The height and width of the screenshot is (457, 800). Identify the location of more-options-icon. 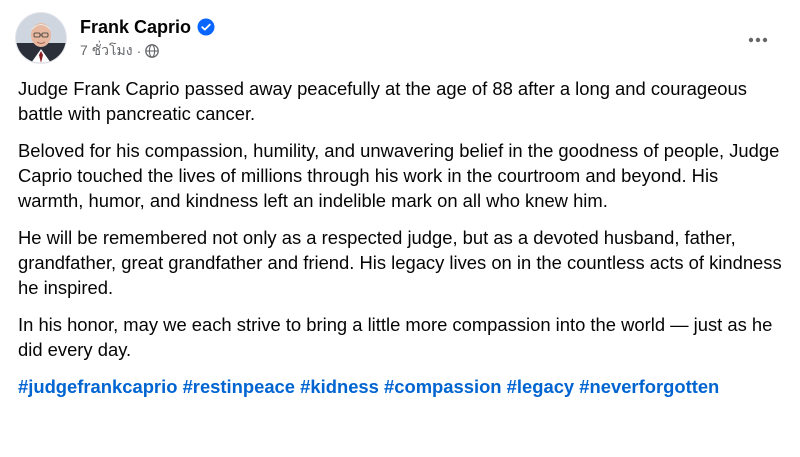
(758, 39).